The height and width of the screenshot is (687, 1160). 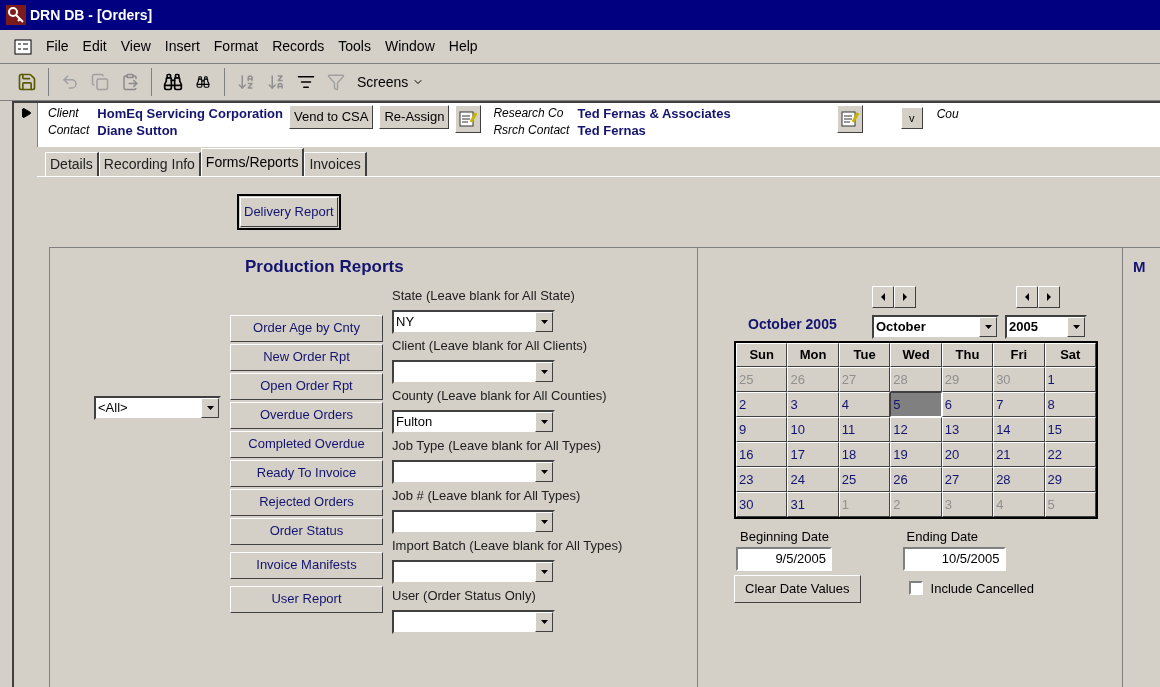 What do you see at coordinates (813, 404) in the screenshot?
I see `calendar-day: 3` at bounding box center [813, 404].